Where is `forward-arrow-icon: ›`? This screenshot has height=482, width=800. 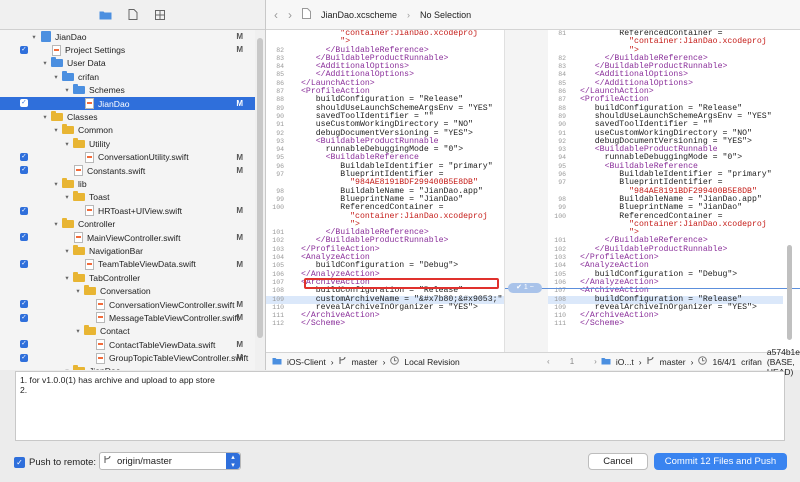
forward-arrow-icon: › is located at coordinates (290, 15).